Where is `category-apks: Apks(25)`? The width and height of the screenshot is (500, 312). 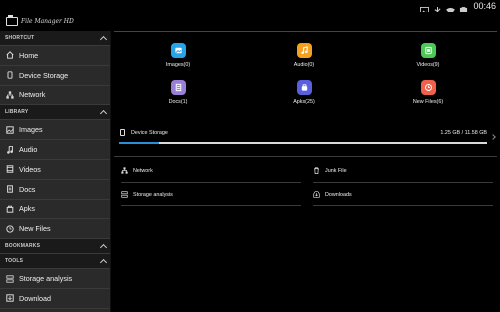
category-apks: Apks(25) is located at coordinates (304, 92).